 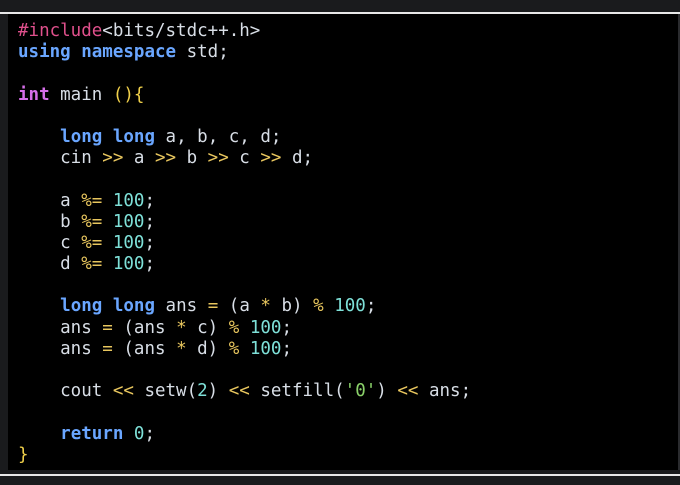 I want to click on code-token: (a, so click(x=239, y=306).